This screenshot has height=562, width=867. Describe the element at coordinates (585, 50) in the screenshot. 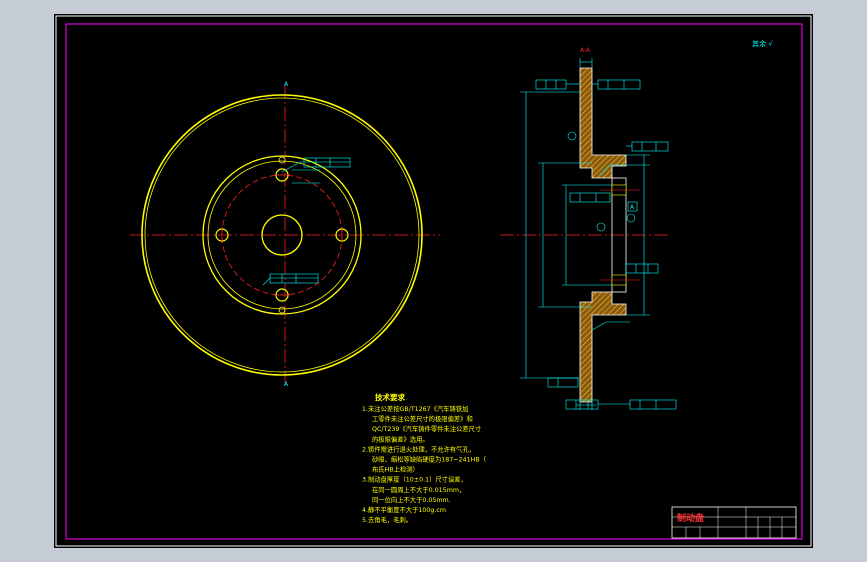

I see `section-view-label: A-A` at that location.